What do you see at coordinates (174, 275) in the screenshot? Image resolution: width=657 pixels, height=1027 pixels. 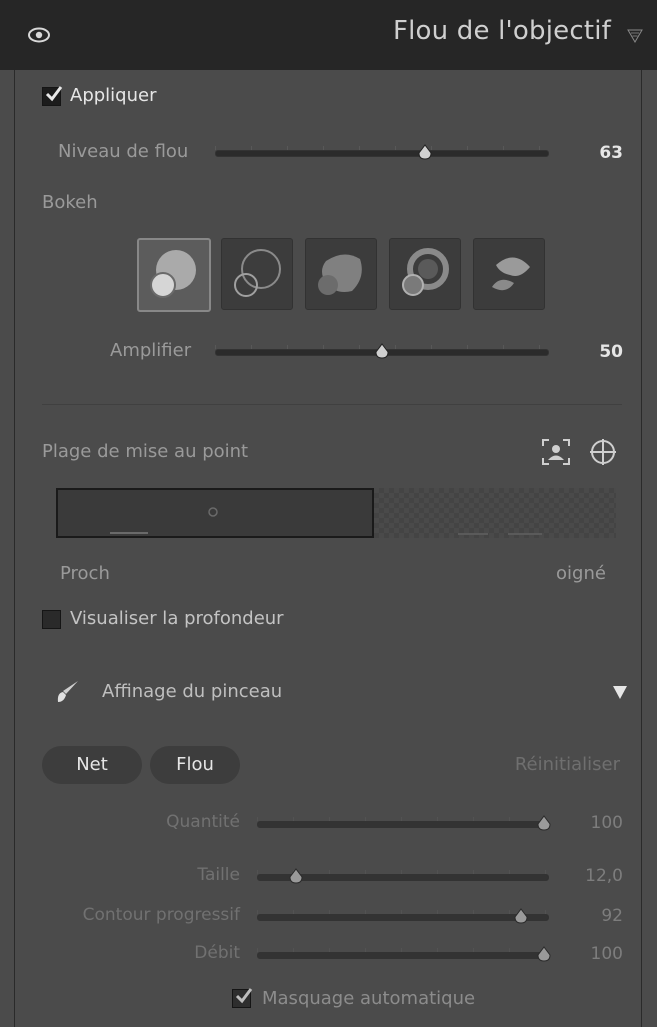 I see `bokeh-circle-icon` at bounding box center [174, 275].